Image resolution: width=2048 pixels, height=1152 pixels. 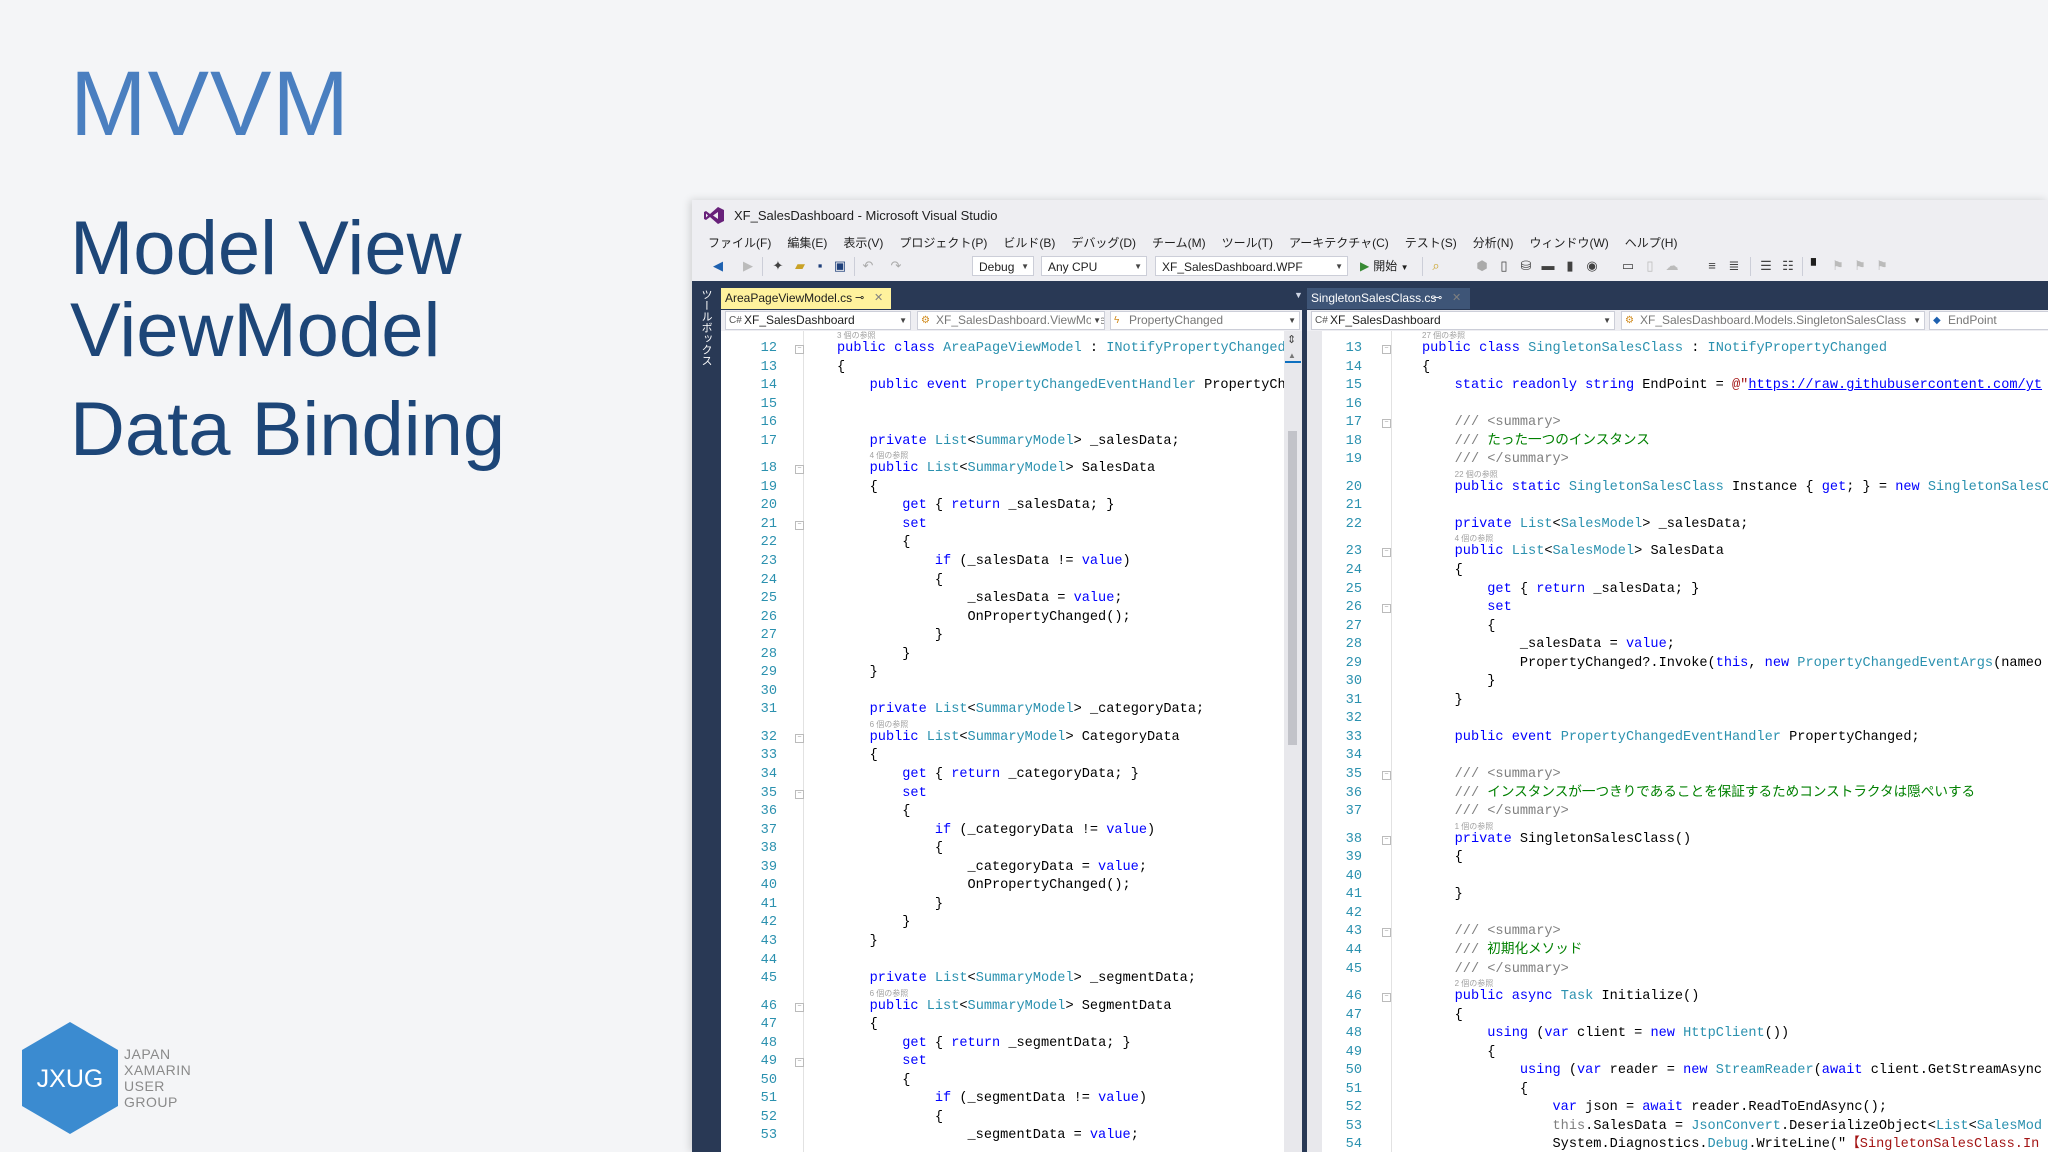 What do you see at coordinates (1247, 241) in the screenshot?
I see `menu-tools: ツール(T)` at bounding box center [1247, 241].